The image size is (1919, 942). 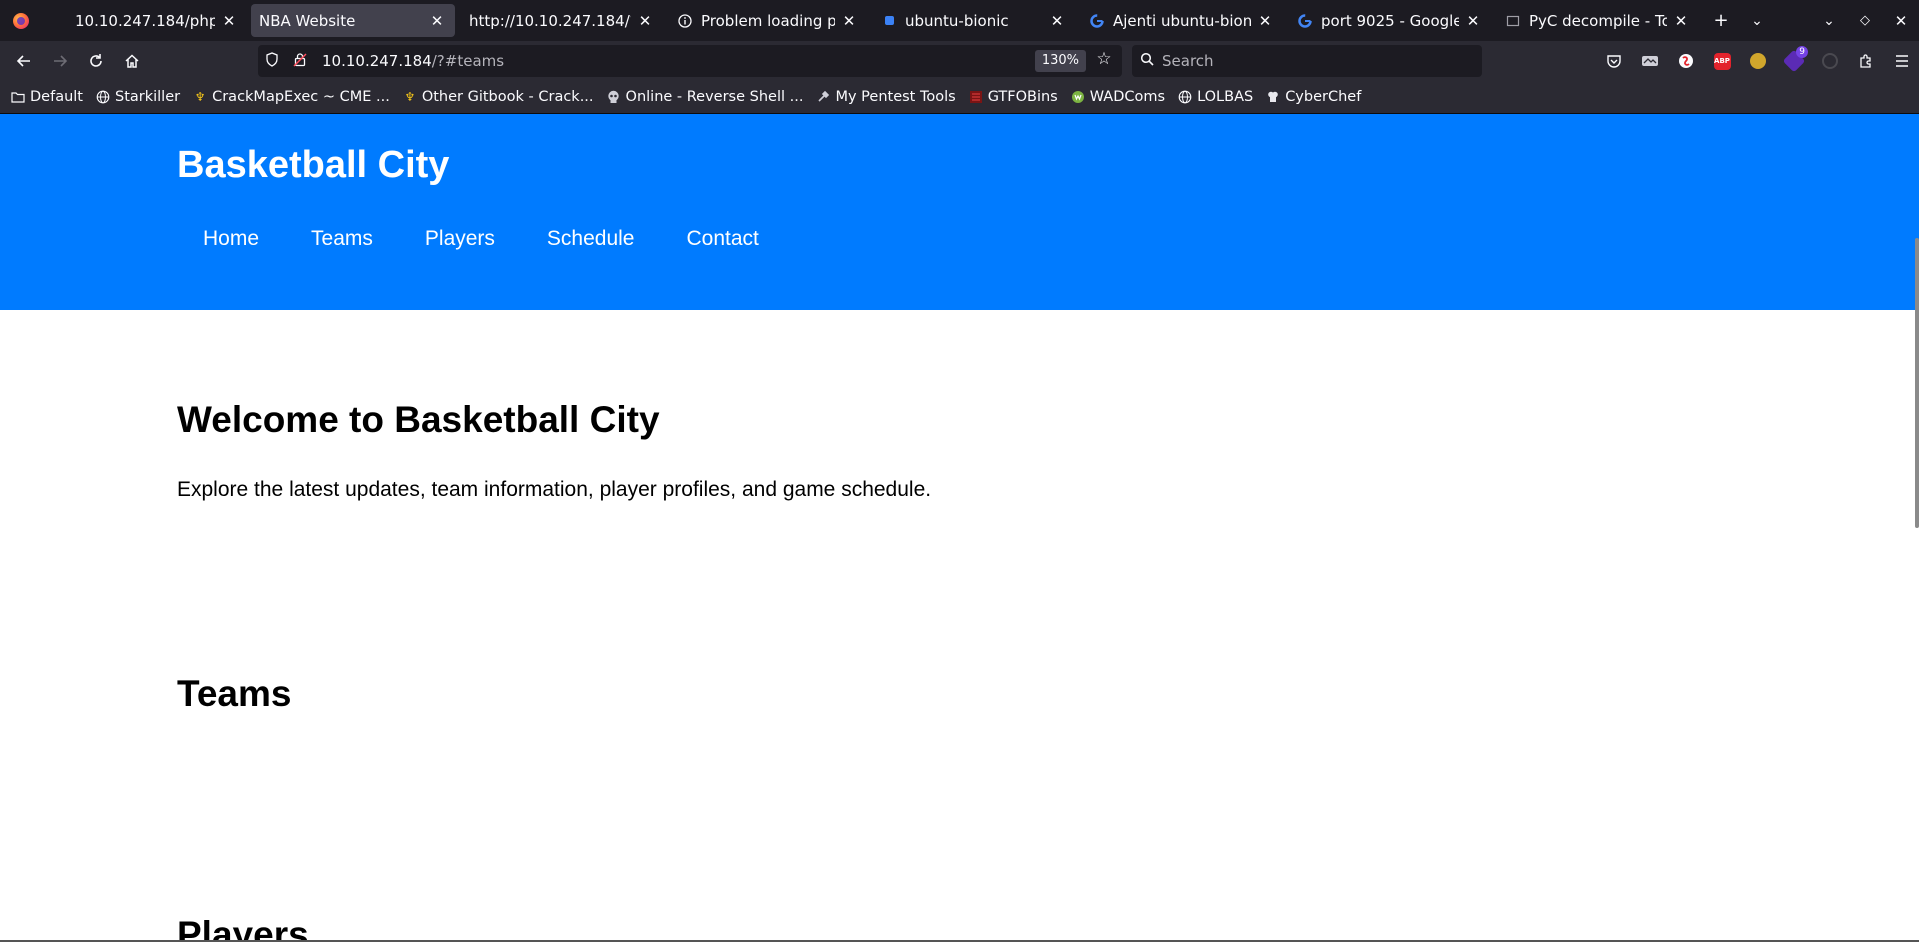 I want to click on tab-title: Problem loading page, so click(x=768, y=20).